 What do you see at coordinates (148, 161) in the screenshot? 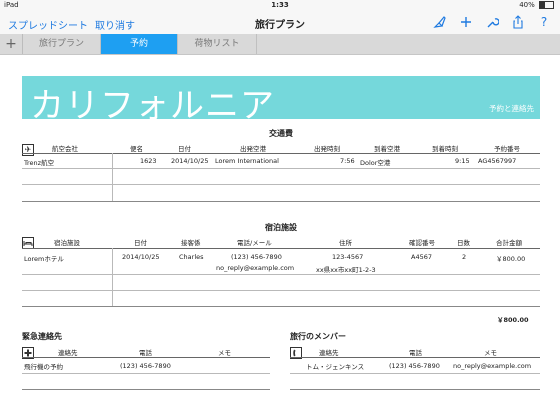
I see `transport-cell: 1623` at bounding box center [148, 161].